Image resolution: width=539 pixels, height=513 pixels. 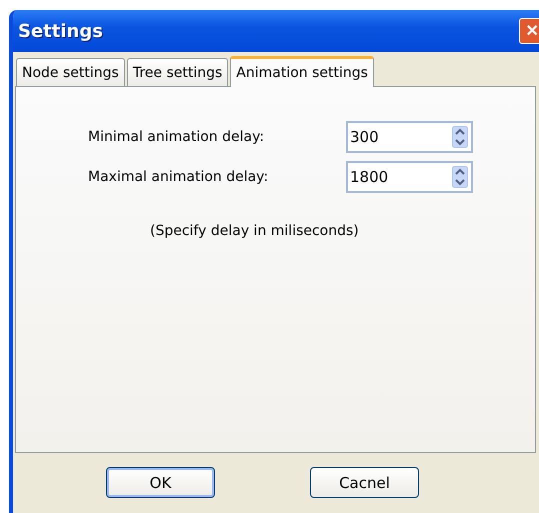 I want to click on field-label: Maximal animation delay:, so click(x=179, y=177).